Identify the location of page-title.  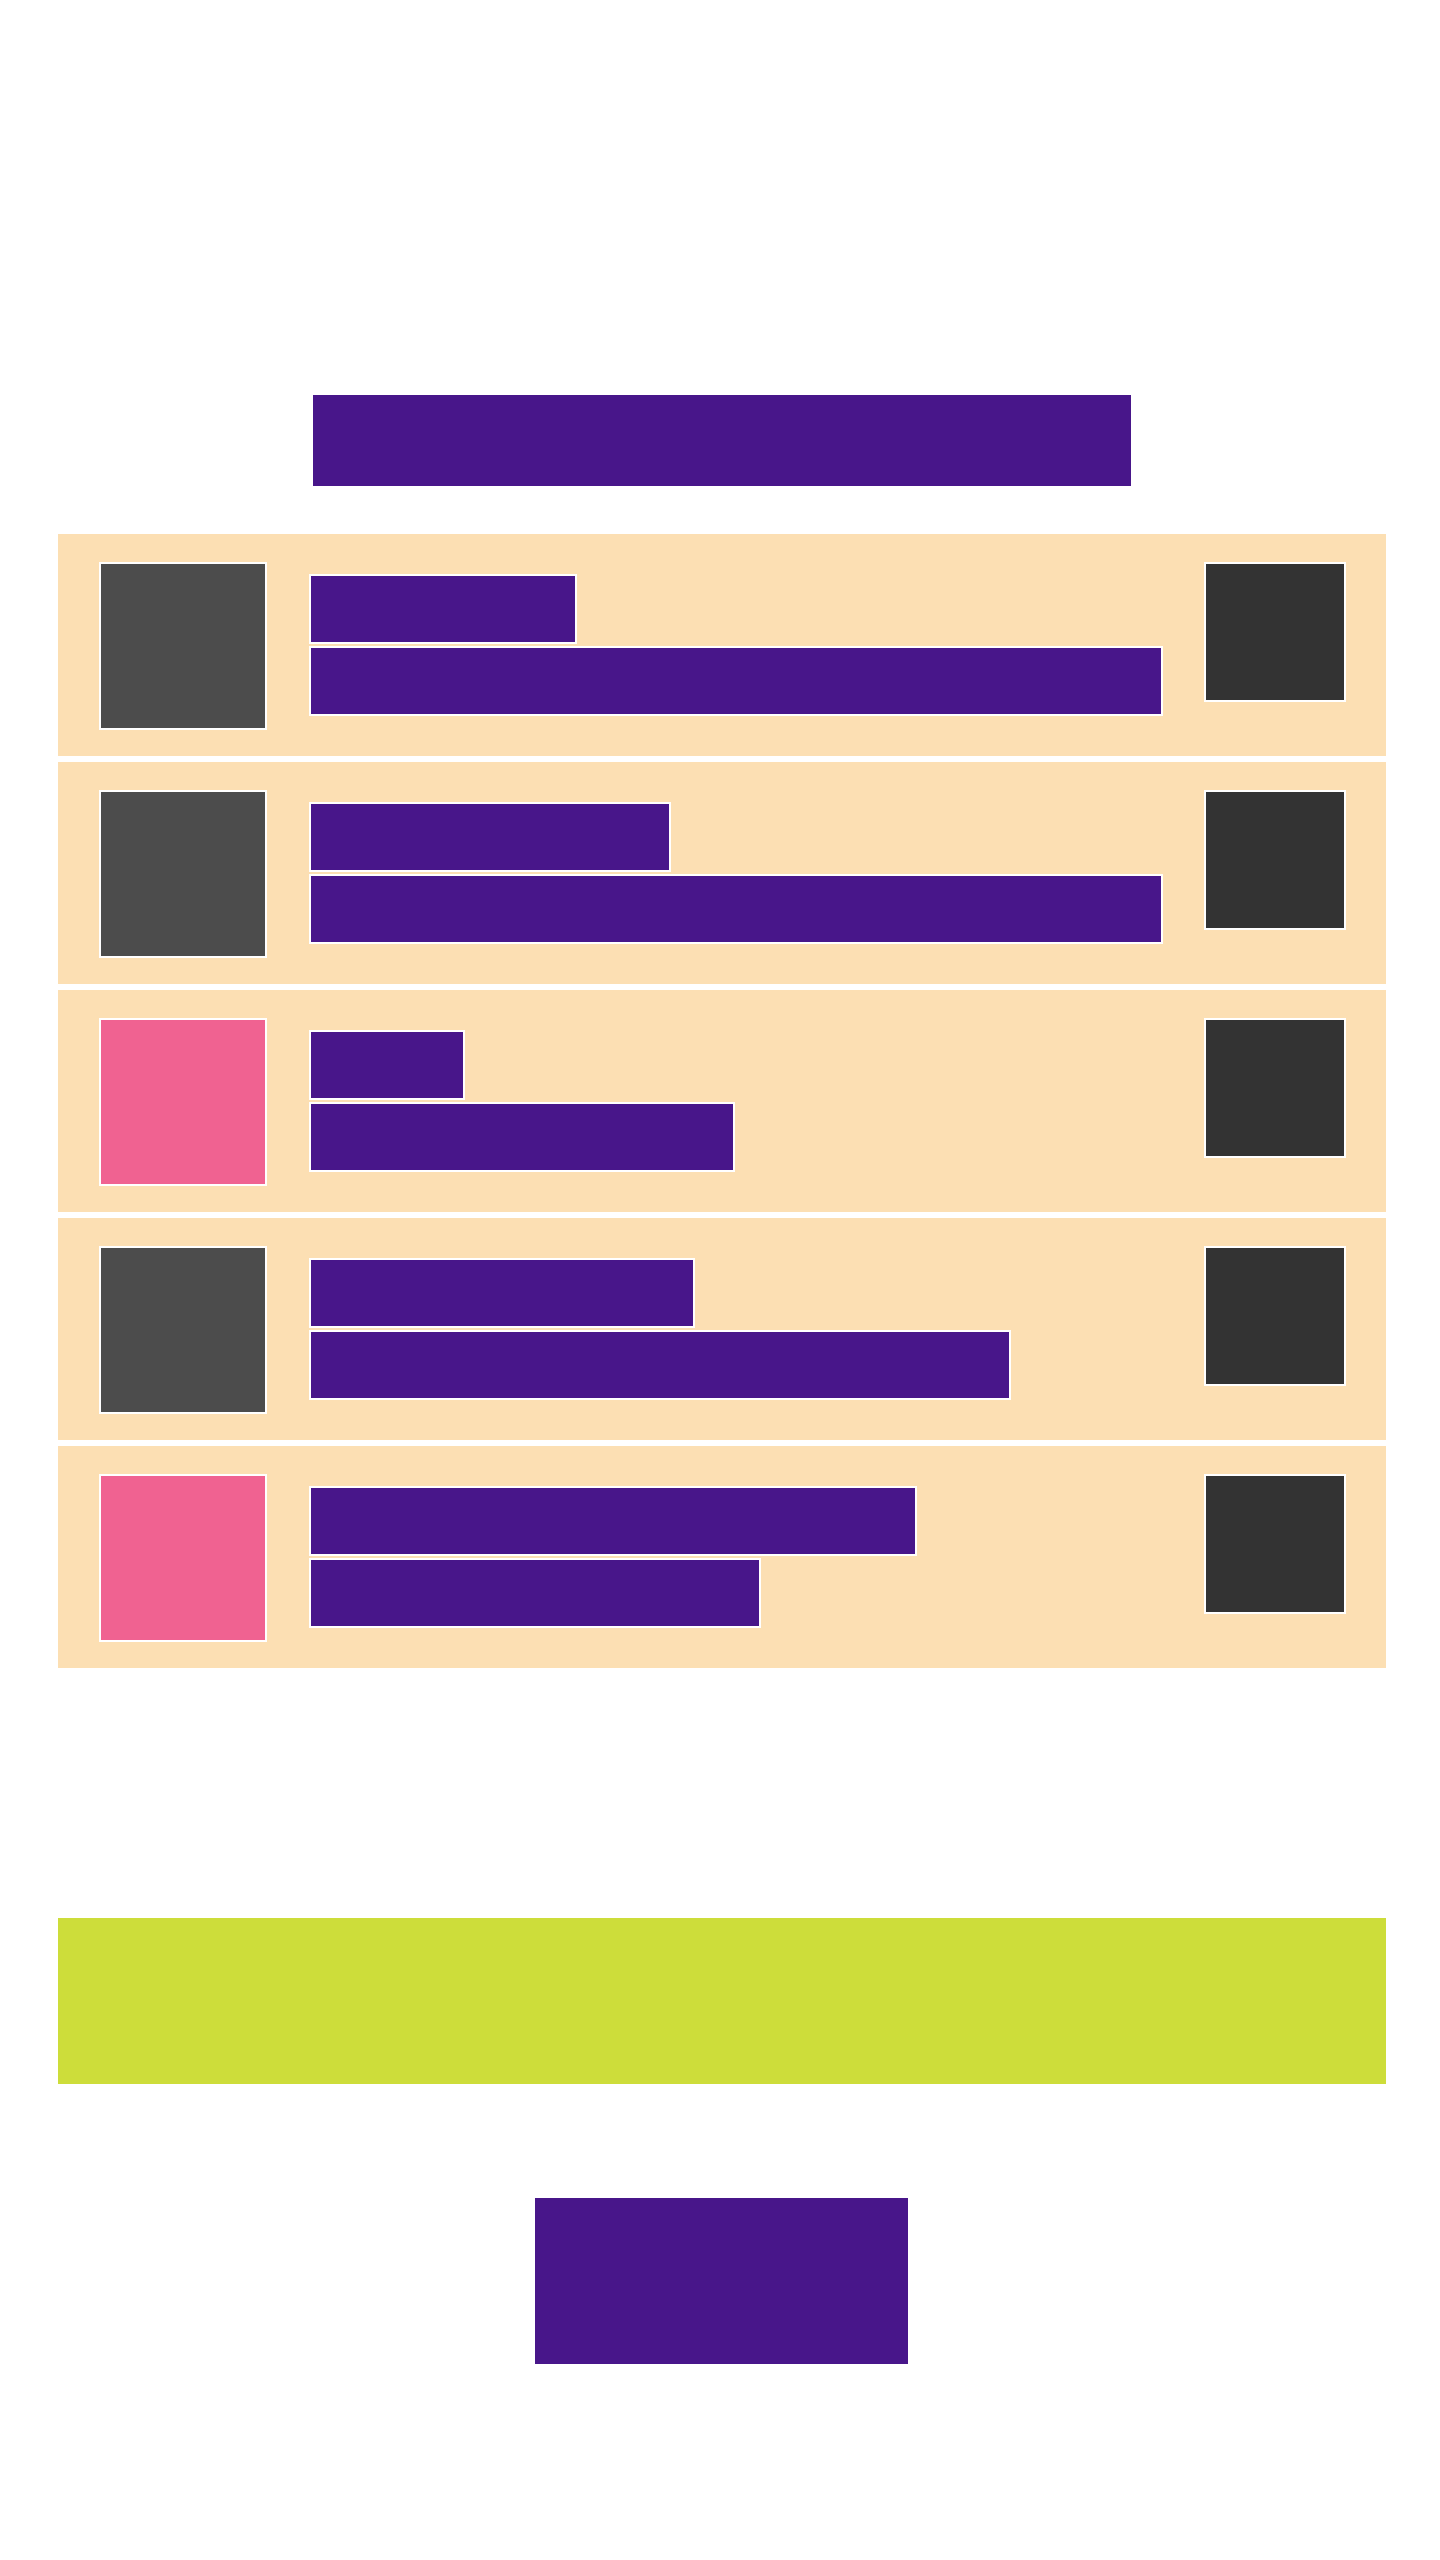
(722, 440).